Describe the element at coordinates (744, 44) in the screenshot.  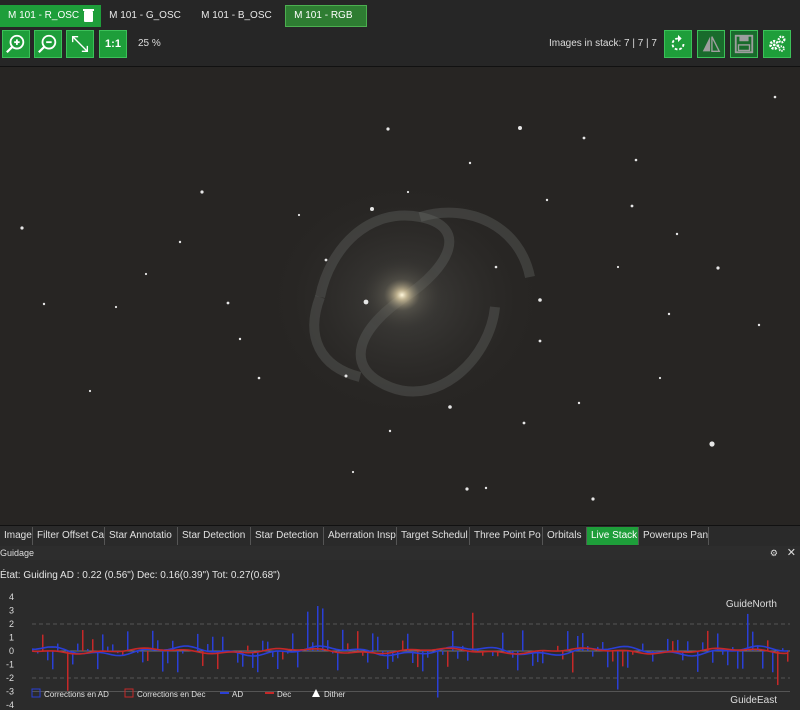
I see `save-button` at that location.